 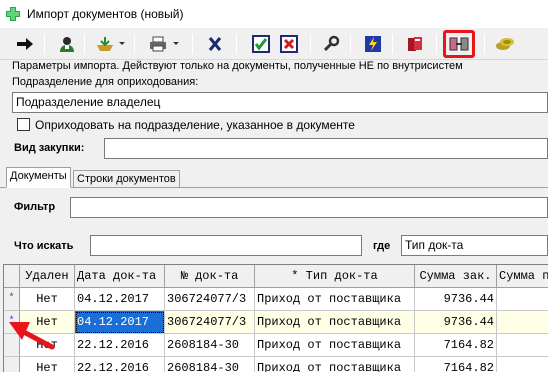 I want to click on cross-red-icon, so click(x=289, y=44).